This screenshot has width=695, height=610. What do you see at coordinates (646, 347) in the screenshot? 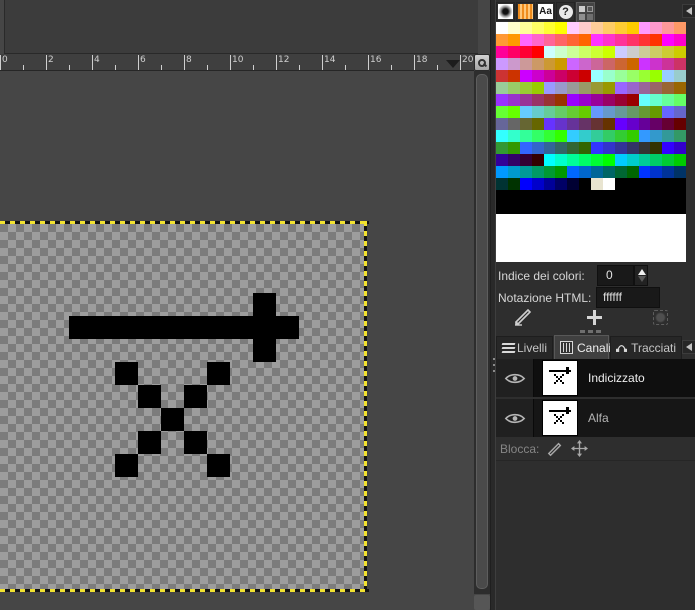
I see `tab-paths: Tracciati` at bounding box center [646, 347].